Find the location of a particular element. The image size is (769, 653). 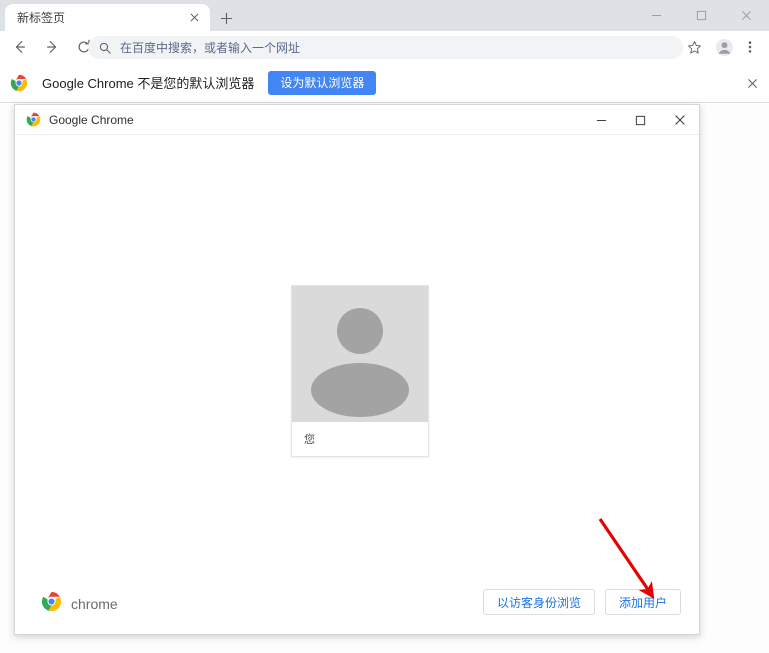

profile-card: 您 is located at coordinates (360, 371).